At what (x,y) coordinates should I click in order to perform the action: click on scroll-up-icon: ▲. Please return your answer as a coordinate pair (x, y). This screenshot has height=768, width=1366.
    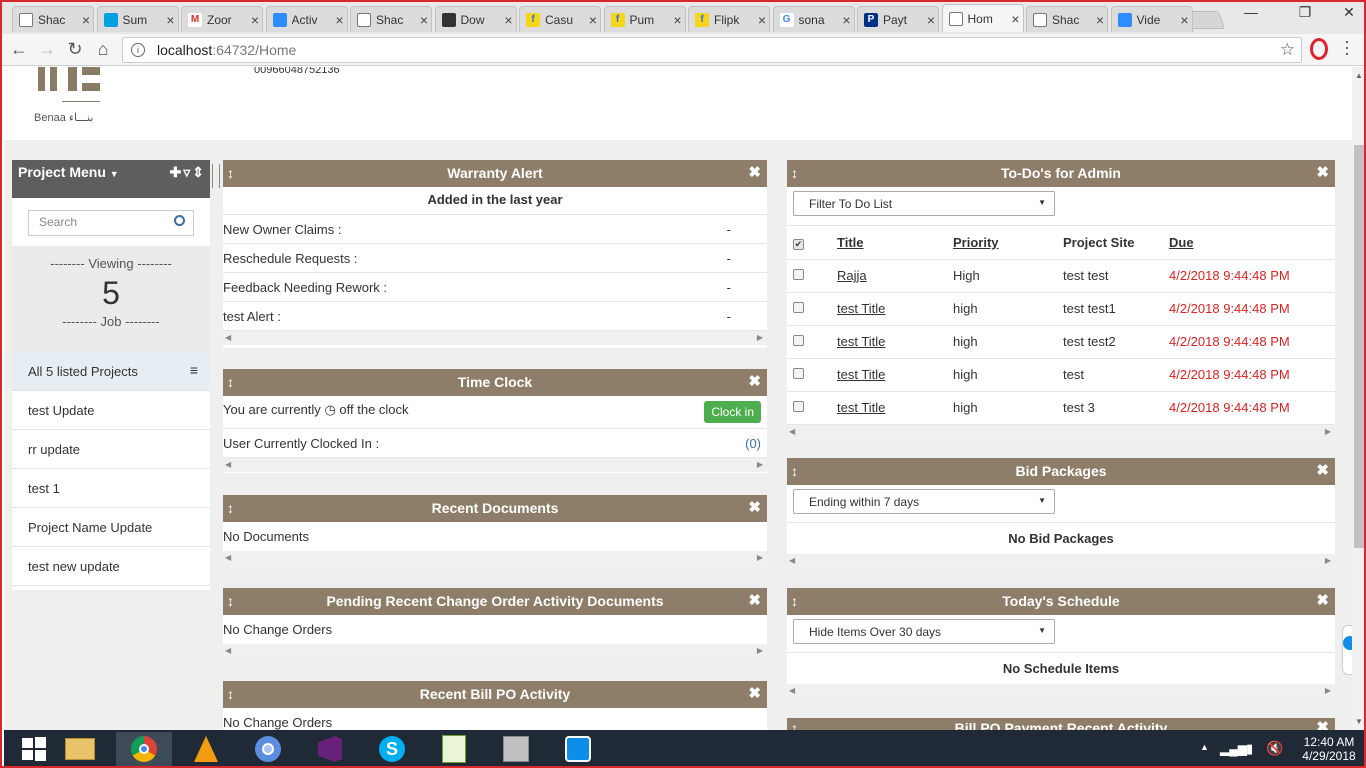
    Looking at the image, I should click on (1359, 75).